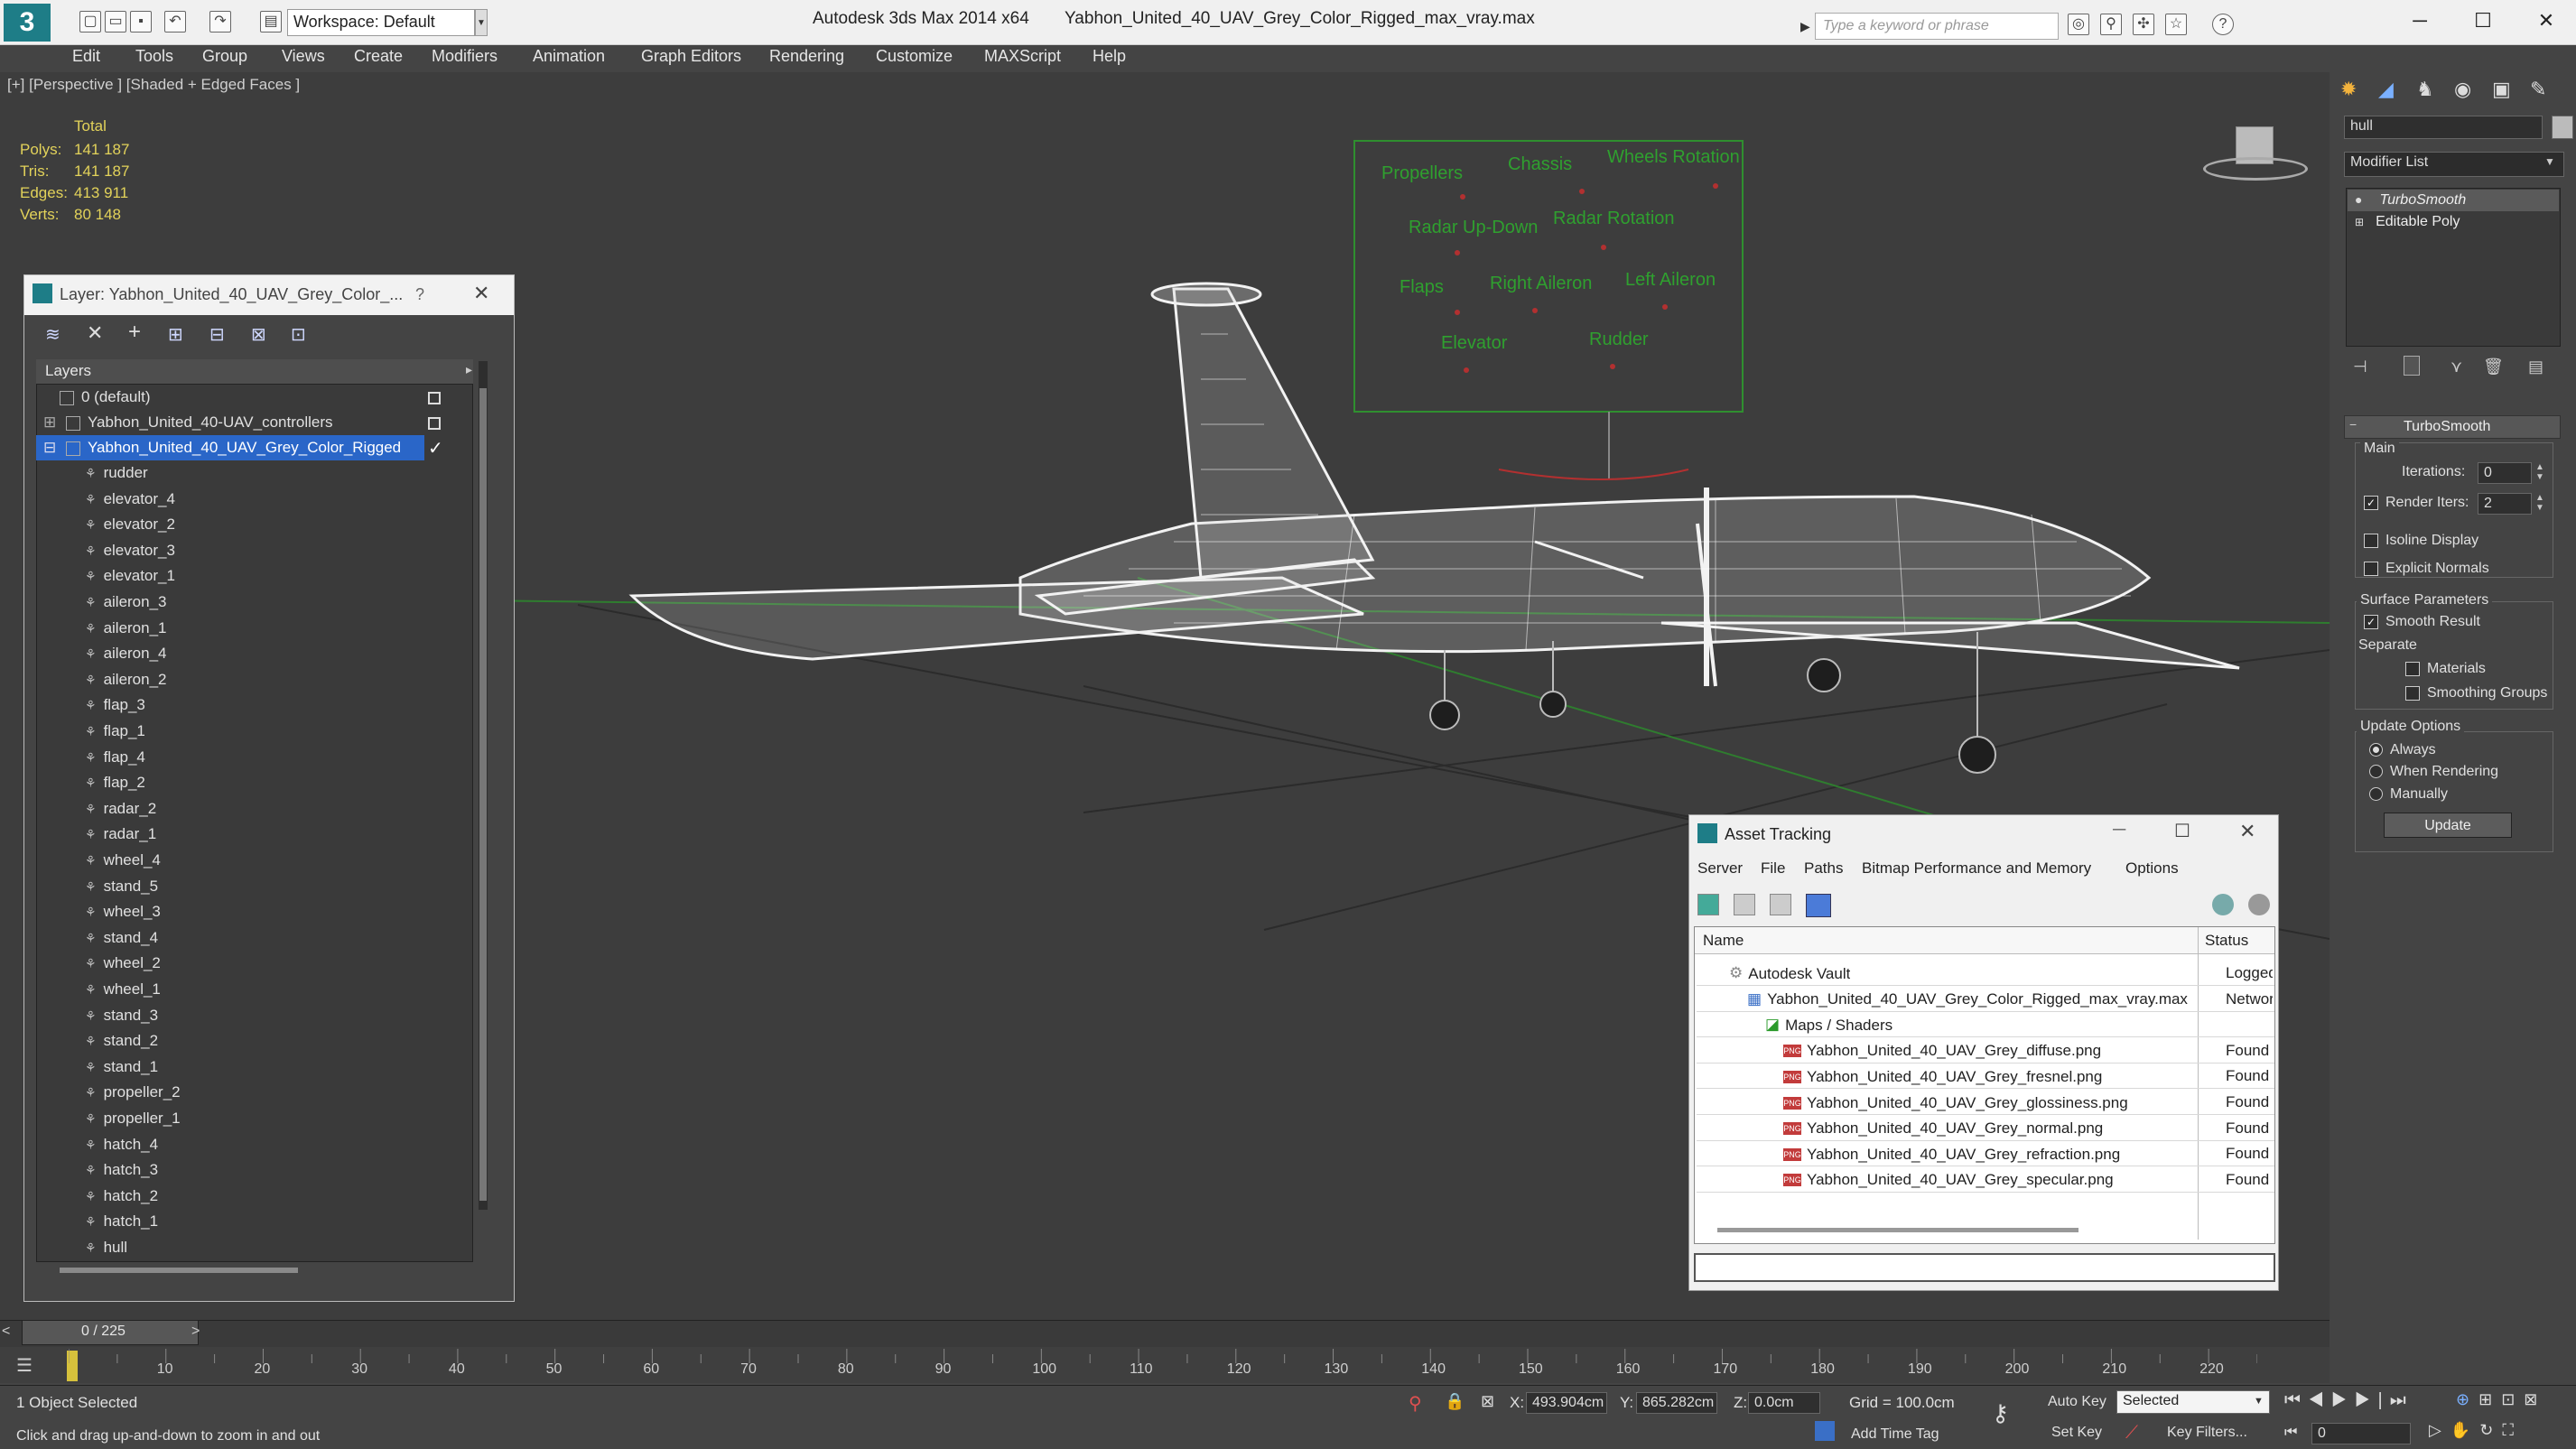 Image resolution: width=2576 pixels, height=1449 pixels. What do you see at coordinates (254, 989) in the screenshot?
I see `layer-object-row: ⚘ wheel_1` at bounding box center [254, 989].